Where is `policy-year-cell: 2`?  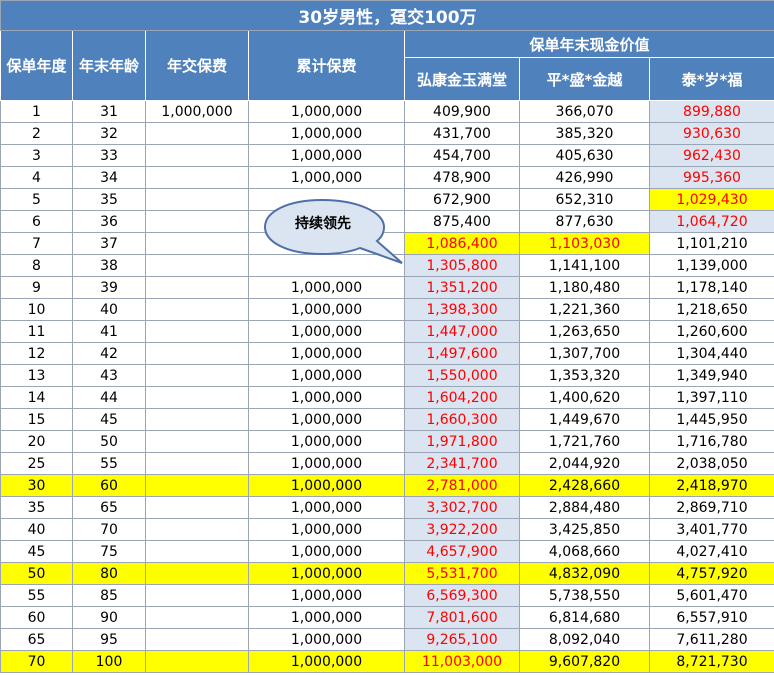 policy-year-cell: 2 is located at coordinates (36, 133).